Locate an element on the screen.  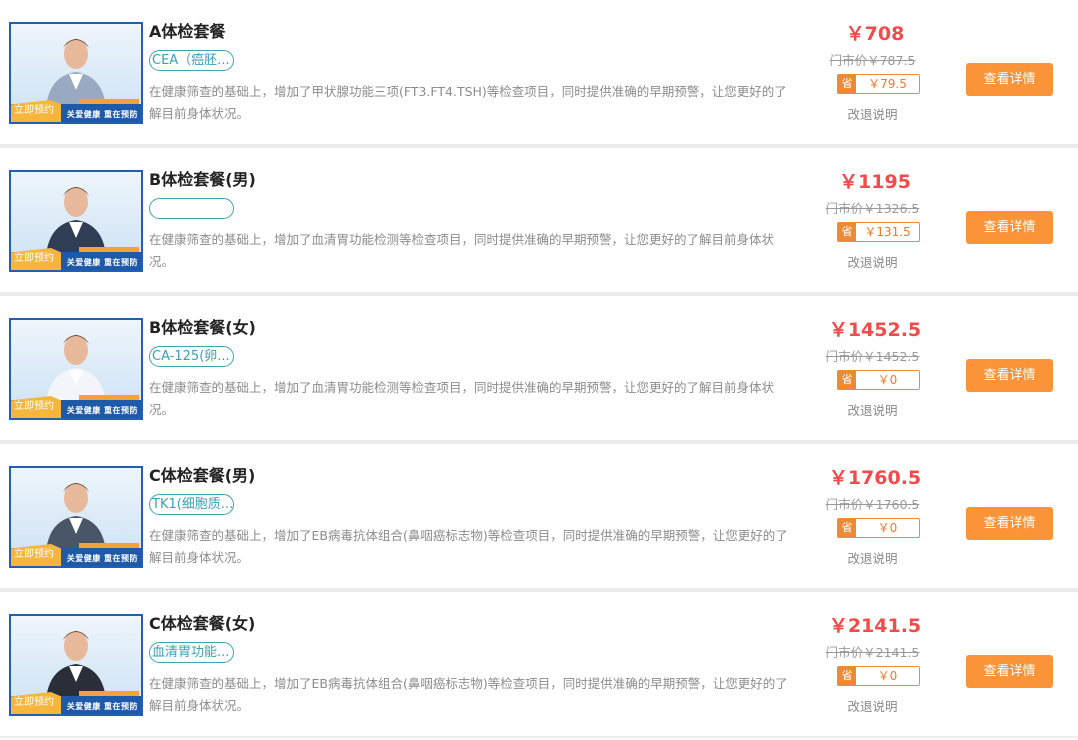
market-price: 门市价￥787.5 is located at coordinates (872, 60).